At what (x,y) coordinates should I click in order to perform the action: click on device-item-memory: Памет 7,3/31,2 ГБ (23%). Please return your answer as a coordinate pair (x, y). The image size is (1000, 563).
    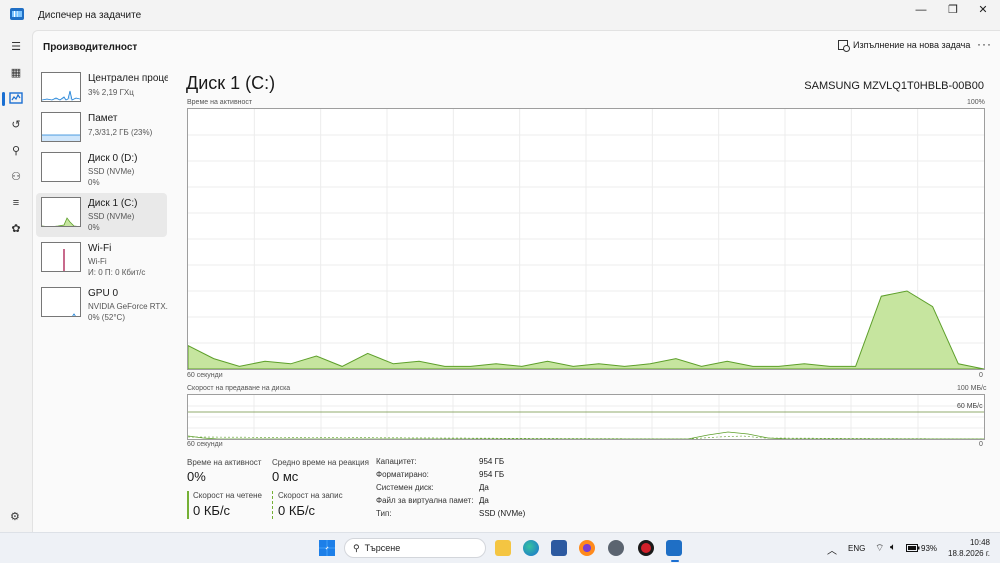
    Looking at the image, I should click on (101, 130).